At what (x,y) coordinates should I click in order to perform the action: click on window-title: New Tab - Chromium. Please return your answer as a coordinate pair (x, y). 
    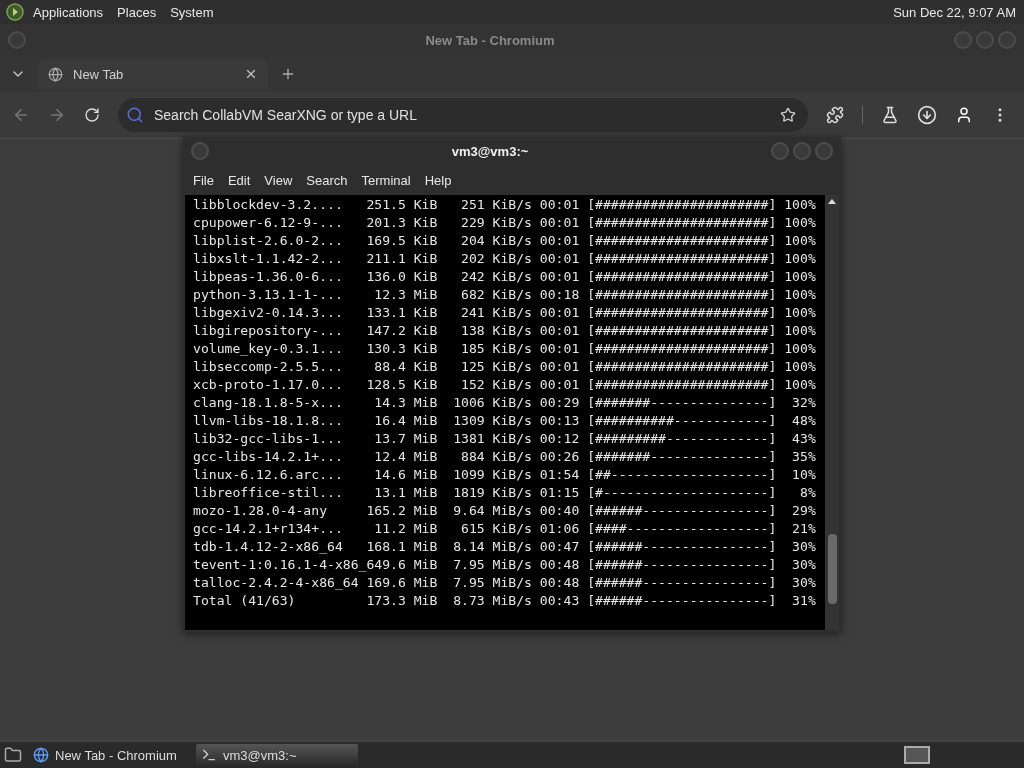
    Looking at the image, I should click on (490, 40).